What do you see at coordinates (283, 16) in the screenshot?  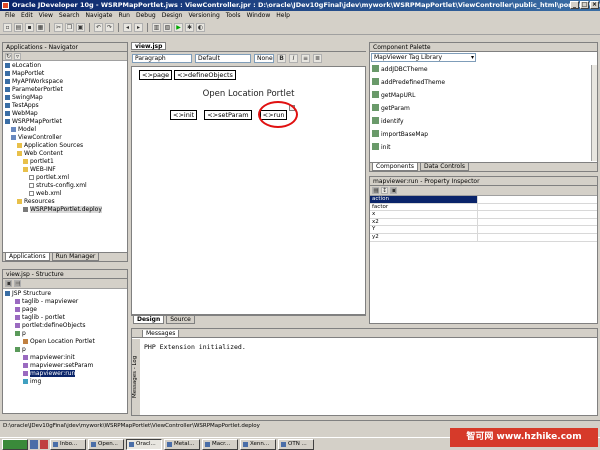 I see `menu-help: Help` at bounding box center [283, 16].